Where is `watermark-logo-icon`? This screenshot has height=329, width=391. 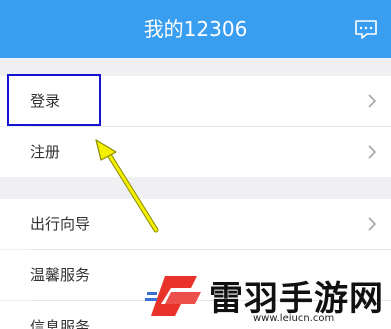
watermark-logo-icon is located at coordinates (173, 296).